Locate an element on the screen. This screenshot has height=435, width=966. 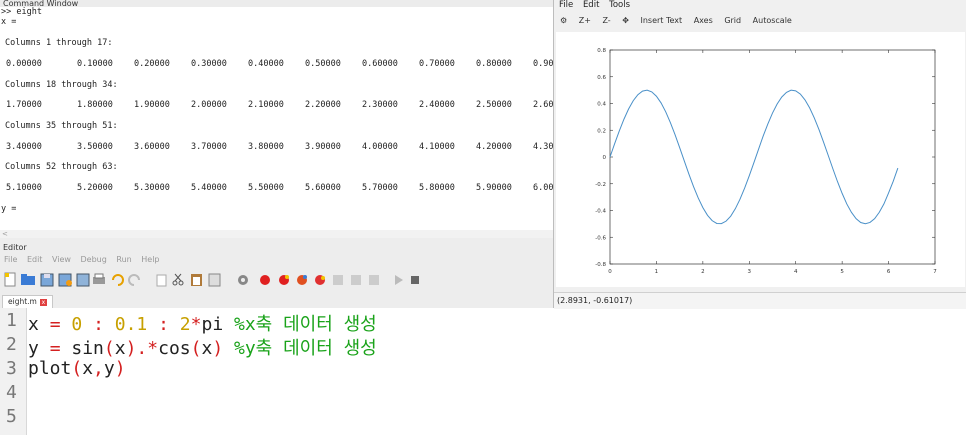
code-line-2: y = sin(x).*cos(x) %y축 데이터 생성 is located at coordinates (202, 347).